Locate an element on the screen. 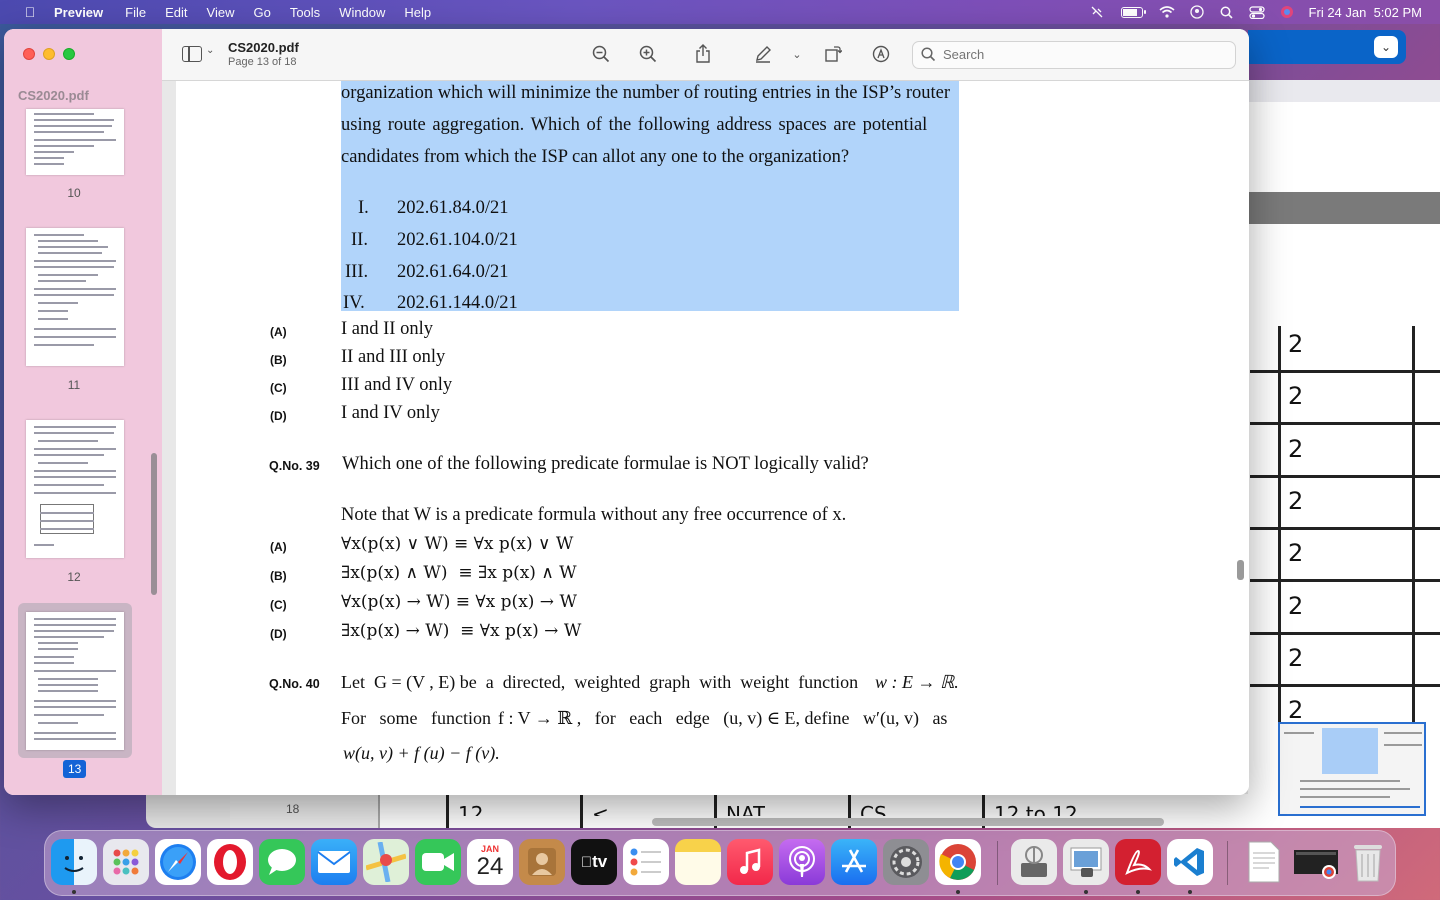  system-settings-icon is located at coordinates (906, 862).